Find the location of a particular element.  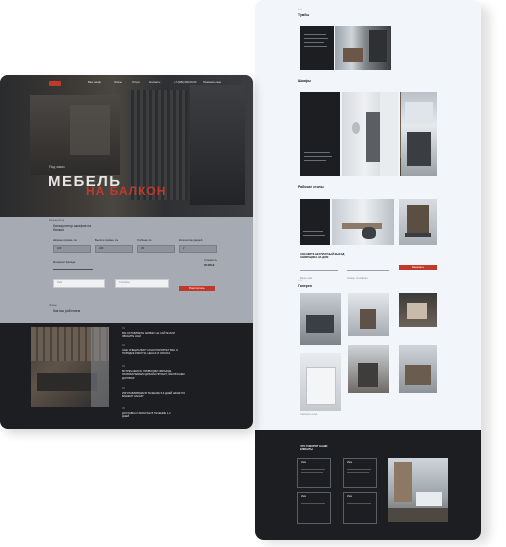

calc-kicker: Калькулятор is located at coordinates (57, 220).